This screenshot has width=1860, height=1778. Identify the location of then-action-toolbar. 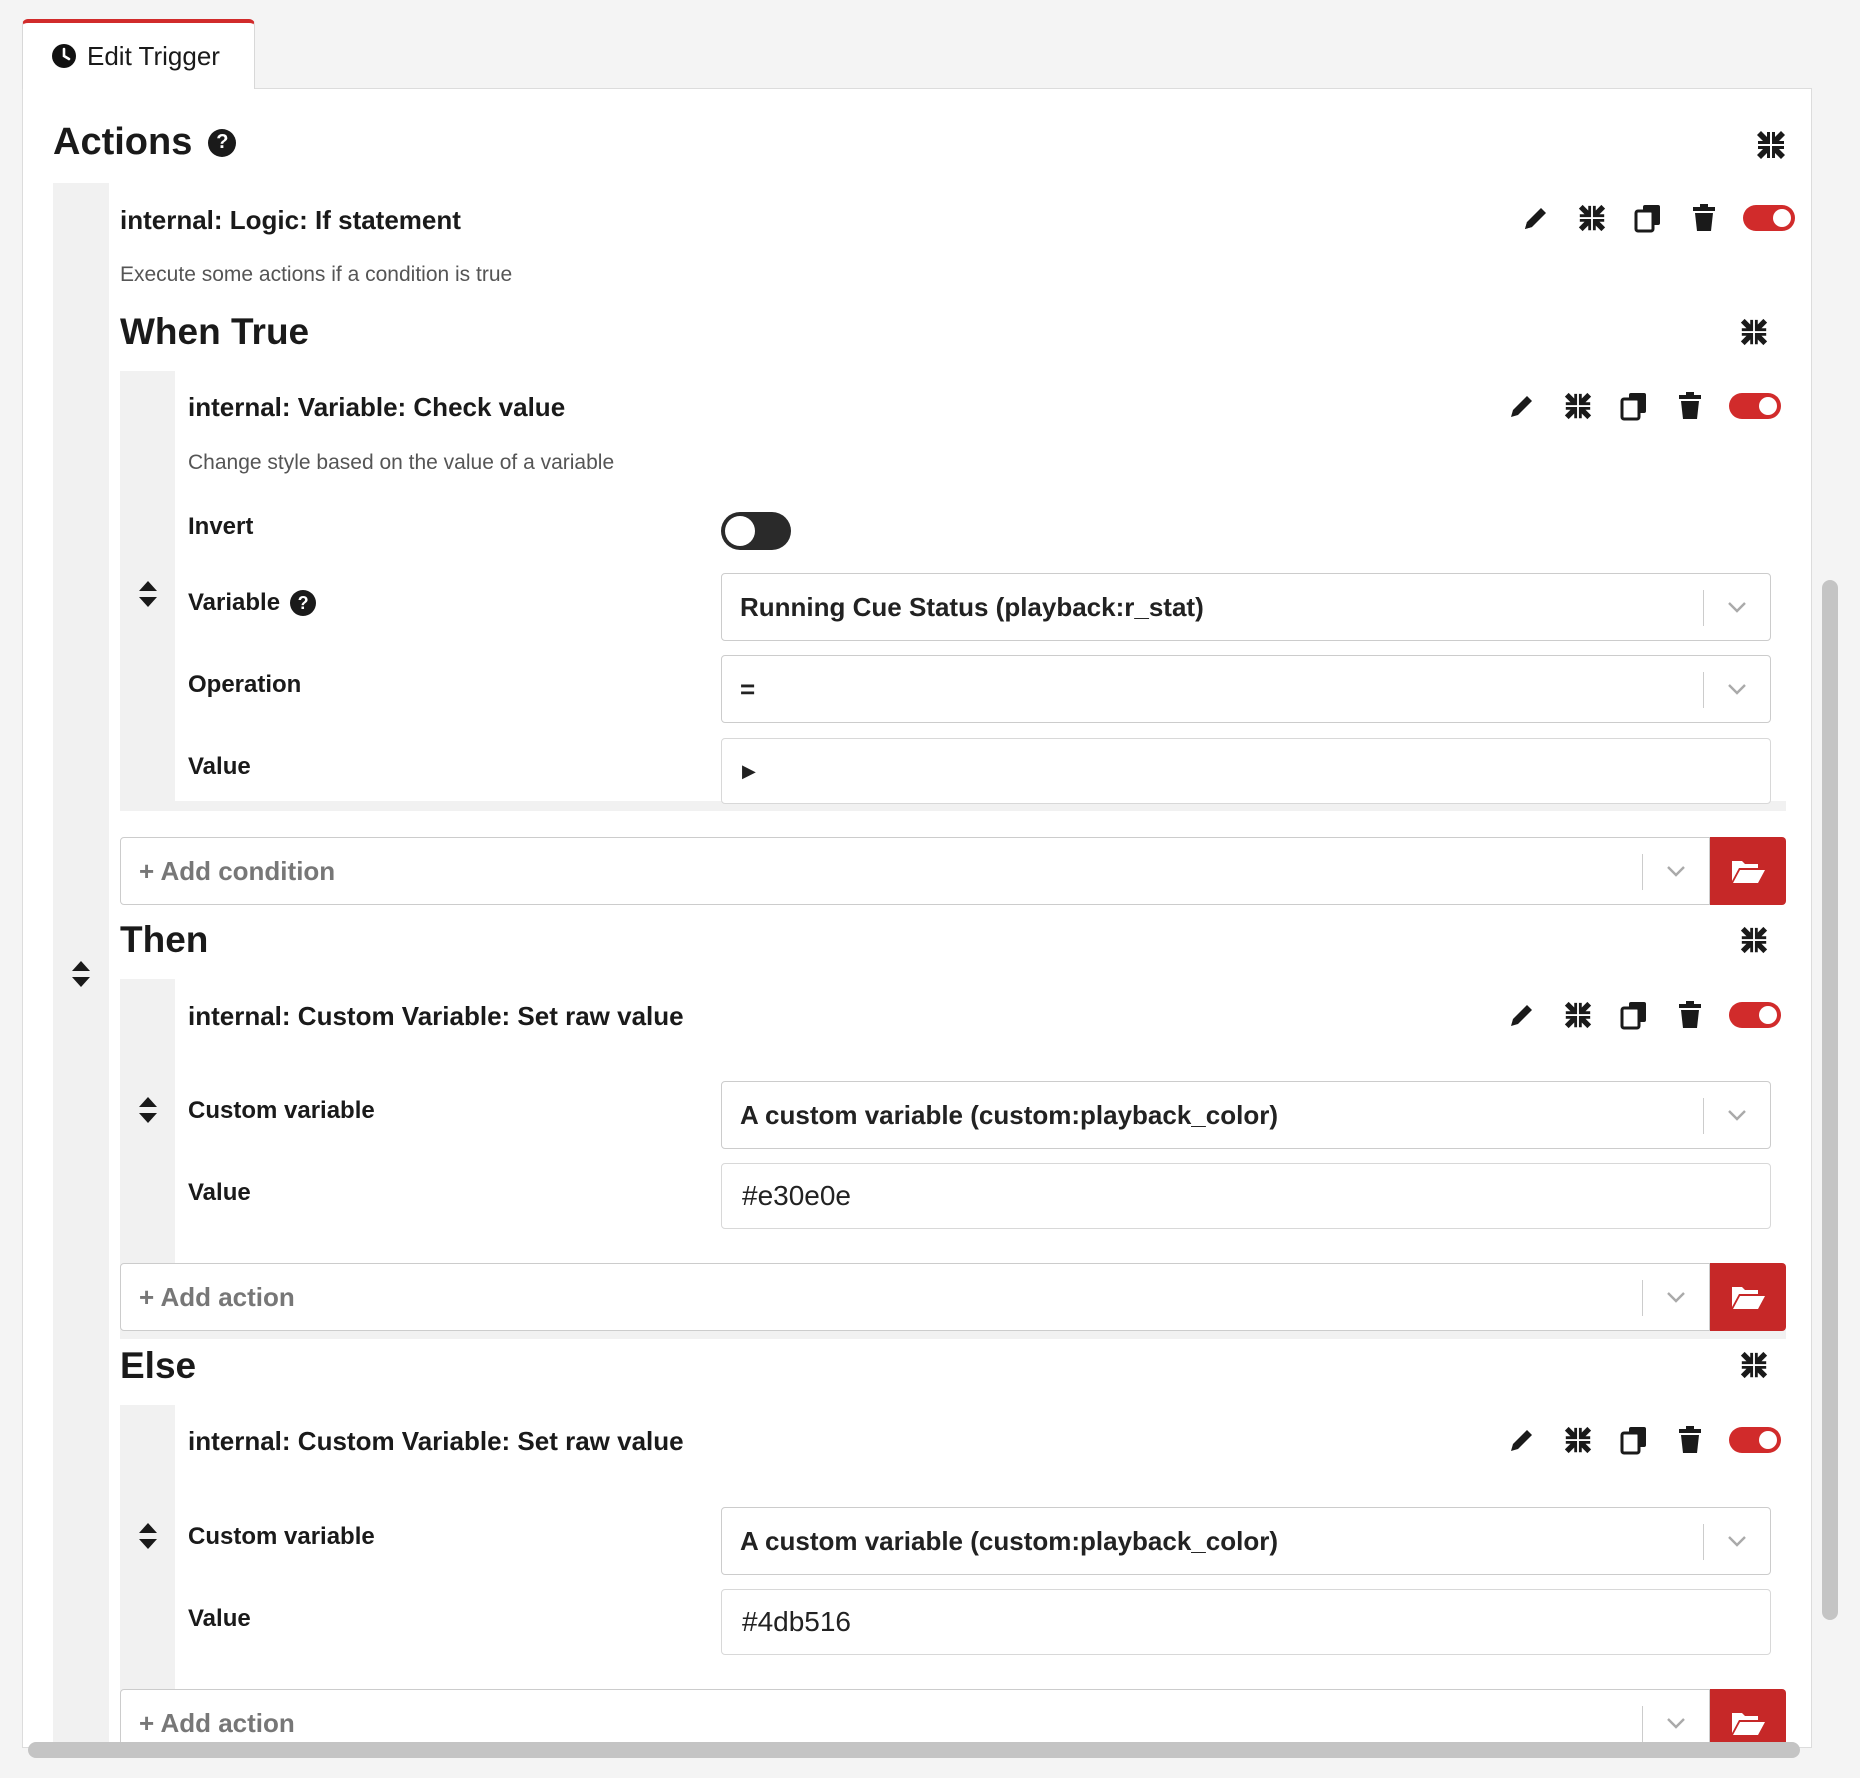
(1643, 1015).